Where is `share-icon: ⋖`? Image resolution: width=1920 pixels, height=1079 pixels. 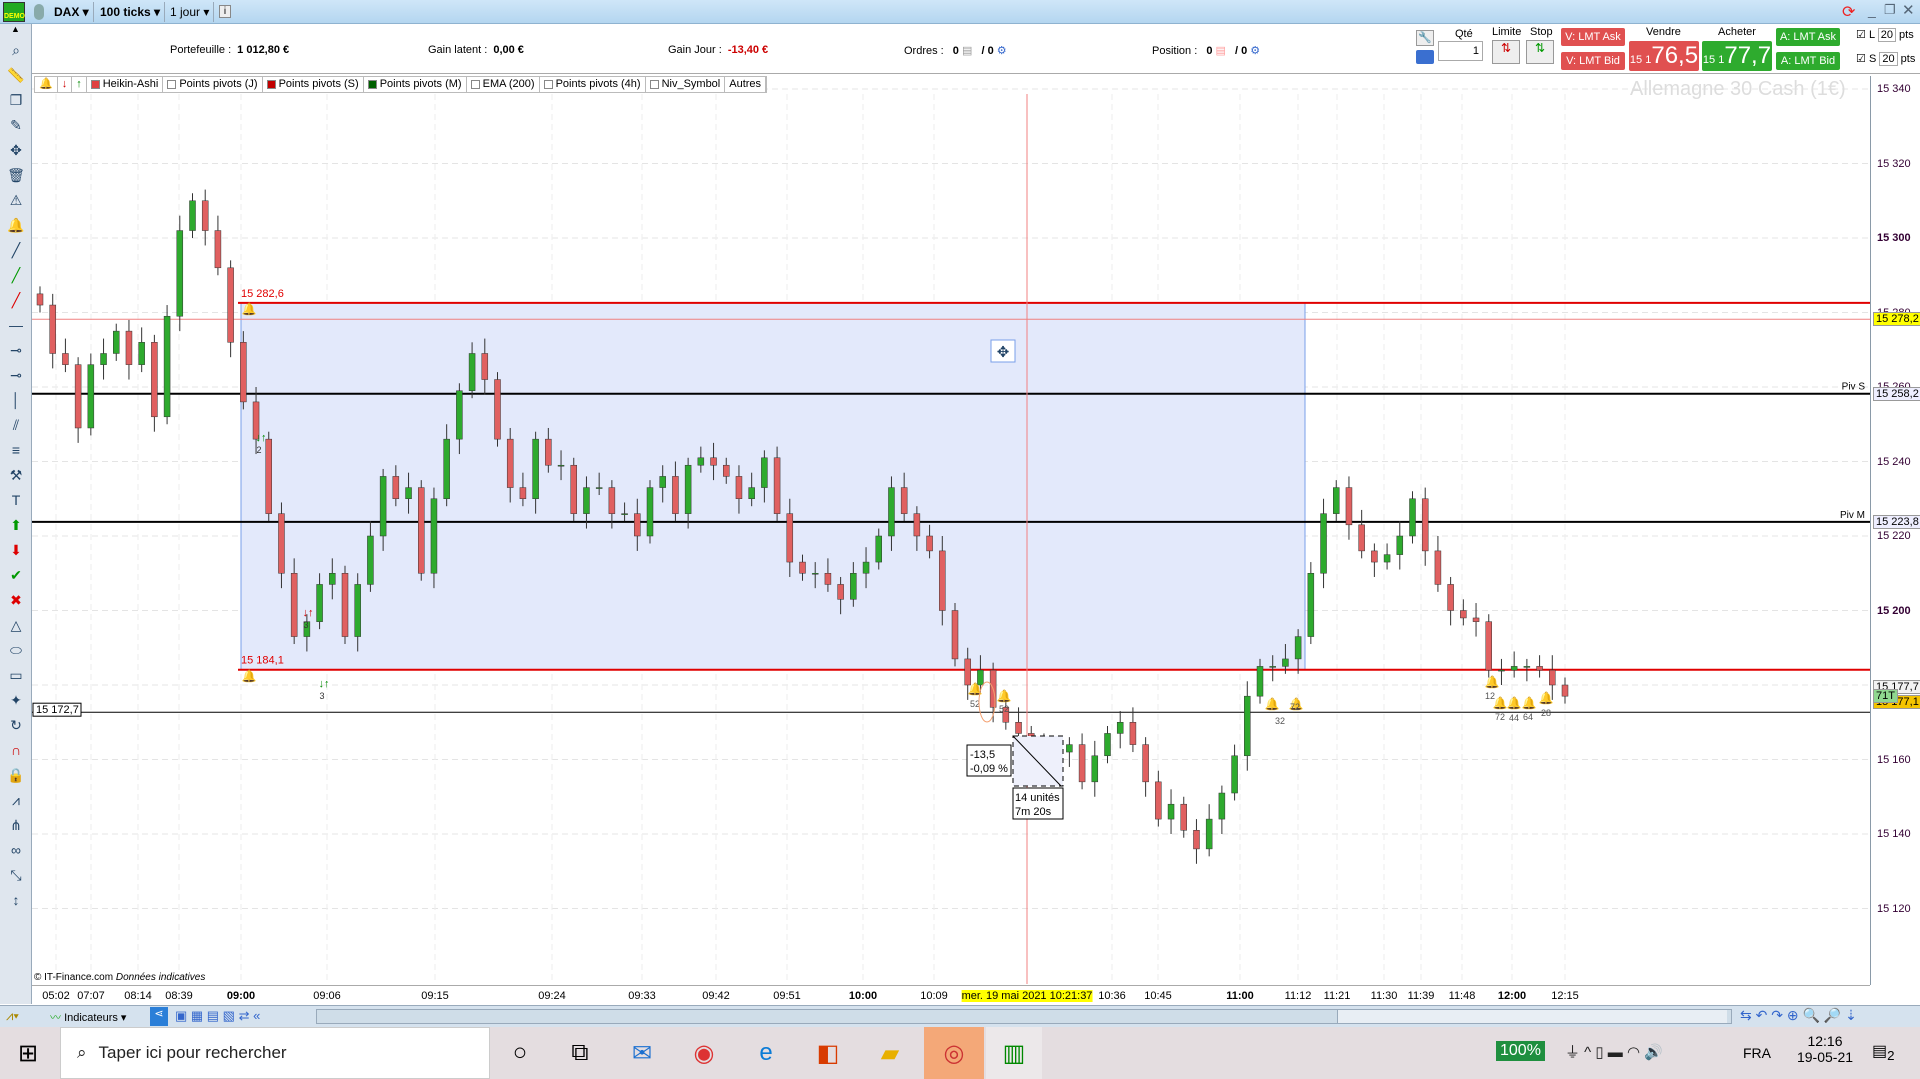
share-icon: ⋖ is located at coordinates (159, 1016).